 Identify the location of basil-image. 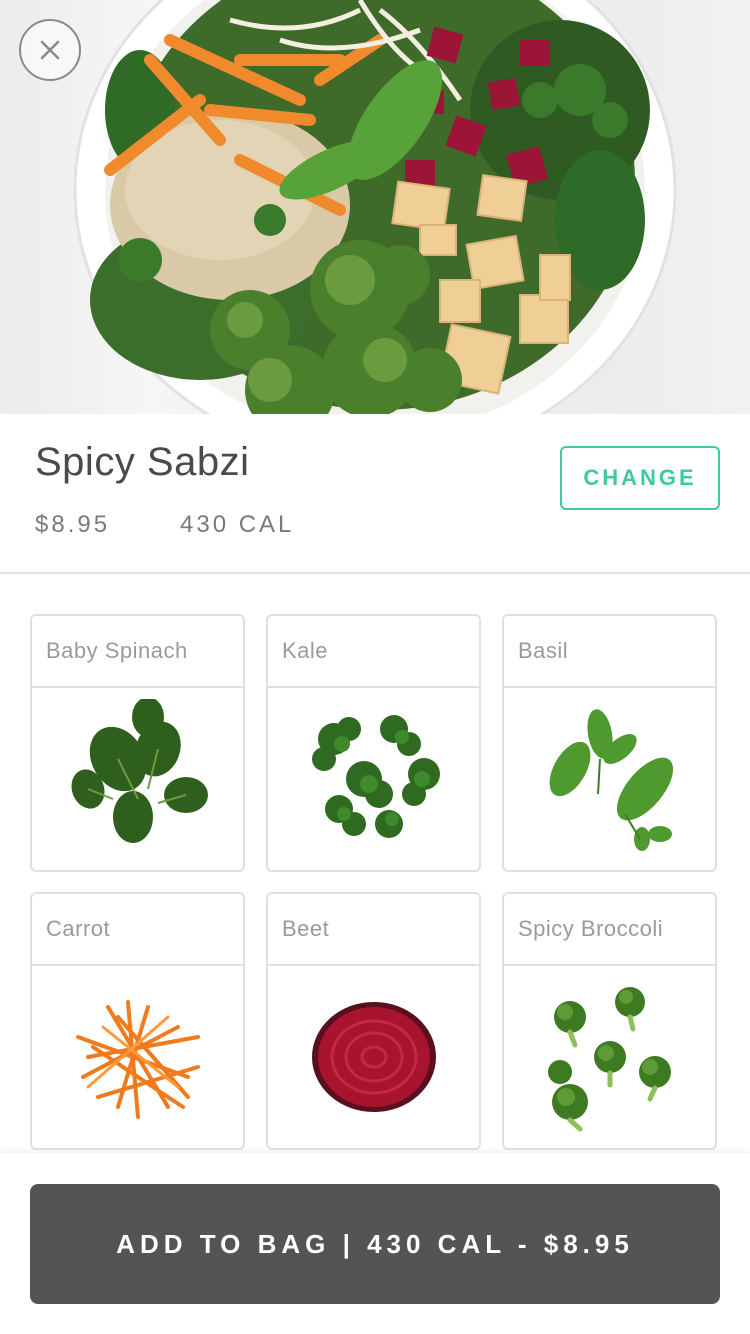
(609, 779).